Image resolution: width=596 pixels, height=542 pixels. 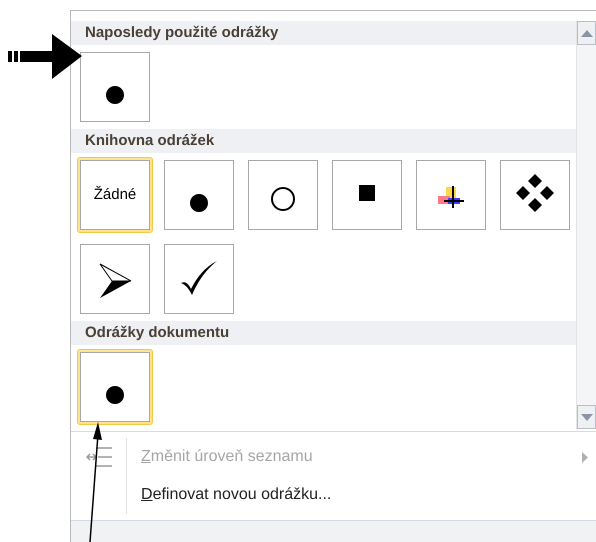 What do you see at coordinates (99, 457) in the screenshot?
I see `list-level-icon` at bounding box center [99, 457].